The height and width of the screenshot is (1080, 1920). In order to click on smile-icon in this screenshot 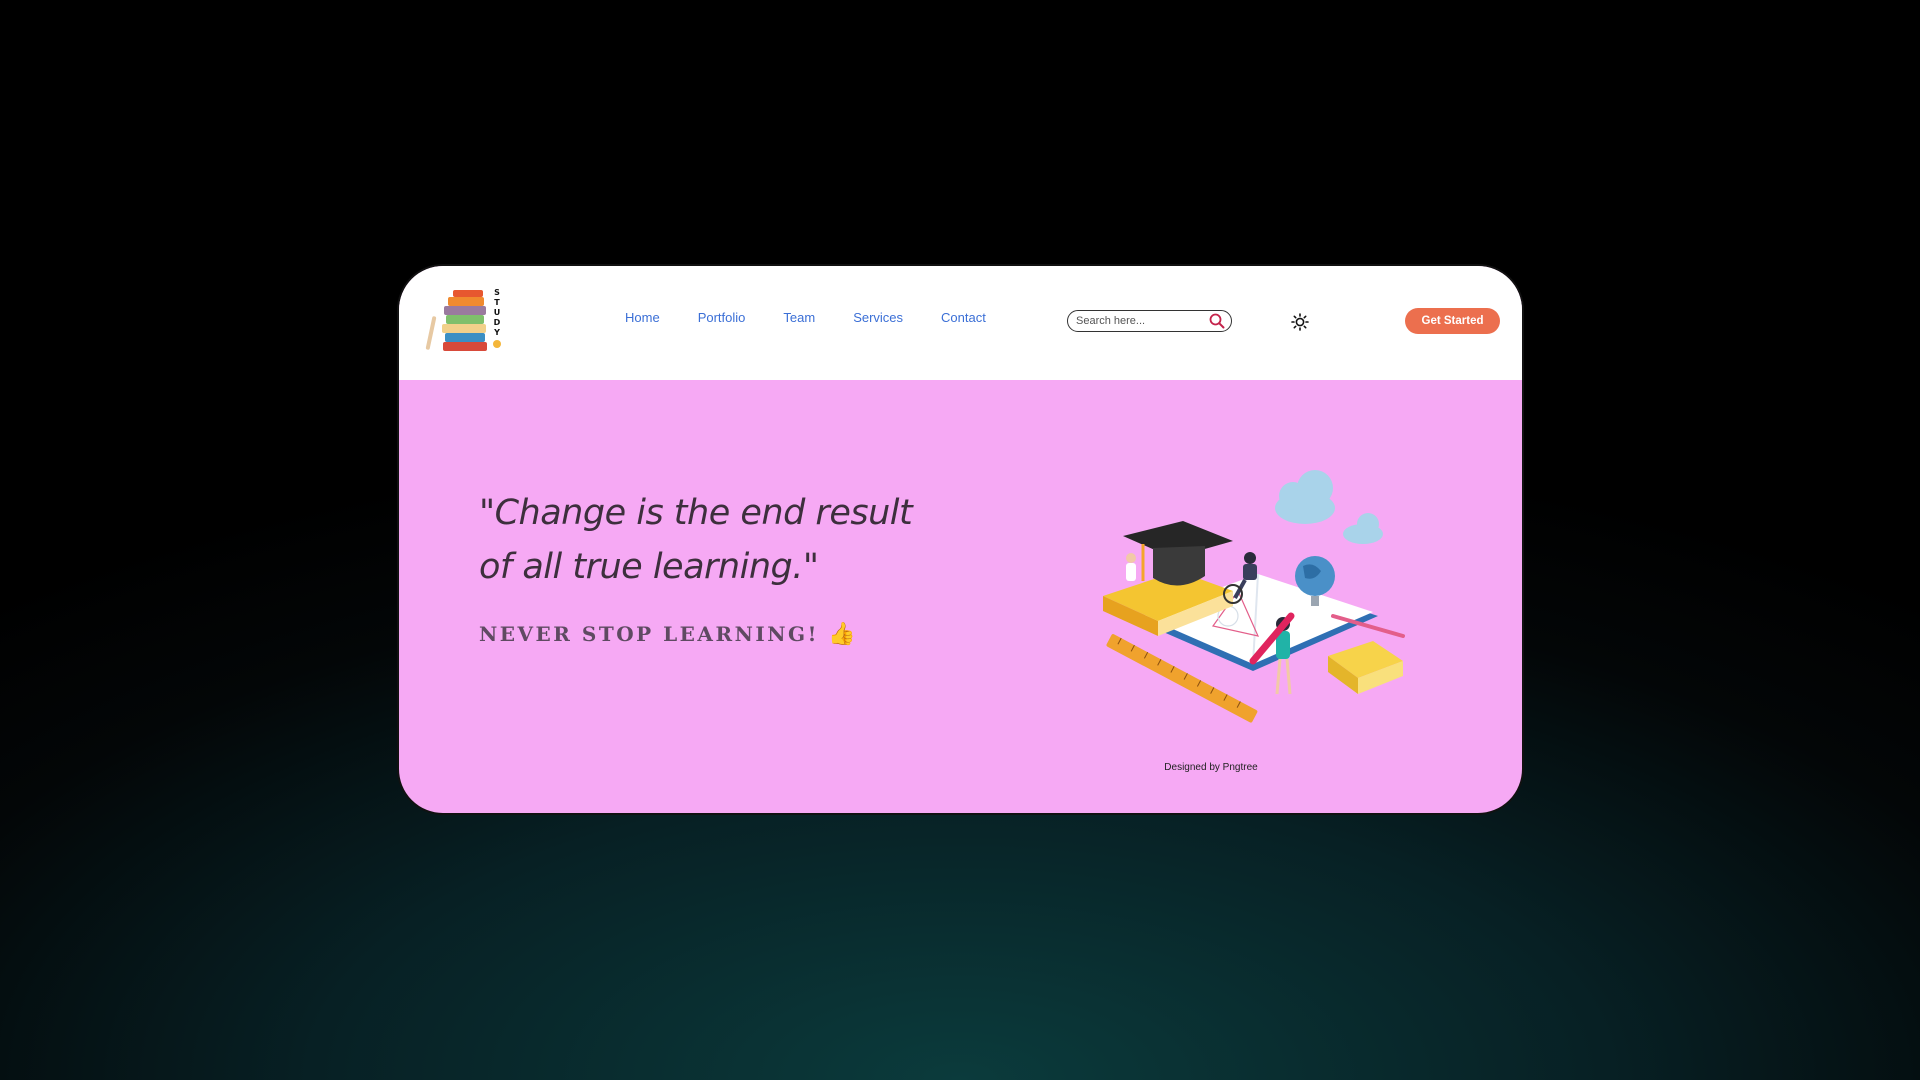, I will do `click(497, 344)`.